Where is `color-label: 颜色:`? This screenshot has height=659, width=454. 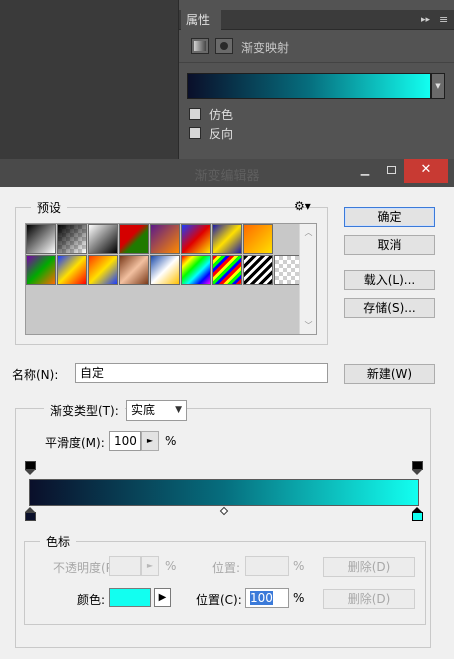 color-label: 颜色: is located at coordinates (91, 600).